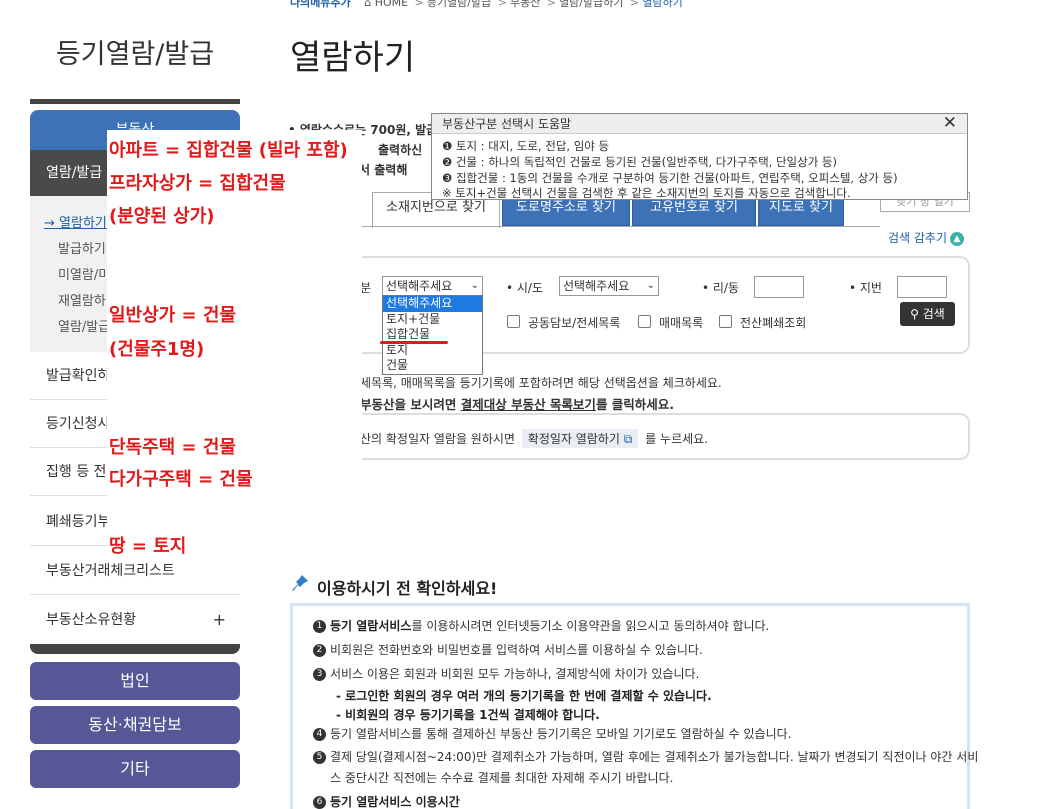  Describe the element at coordinates (319, 674) in the screenshot. I see `number-badge: 3` at that location.